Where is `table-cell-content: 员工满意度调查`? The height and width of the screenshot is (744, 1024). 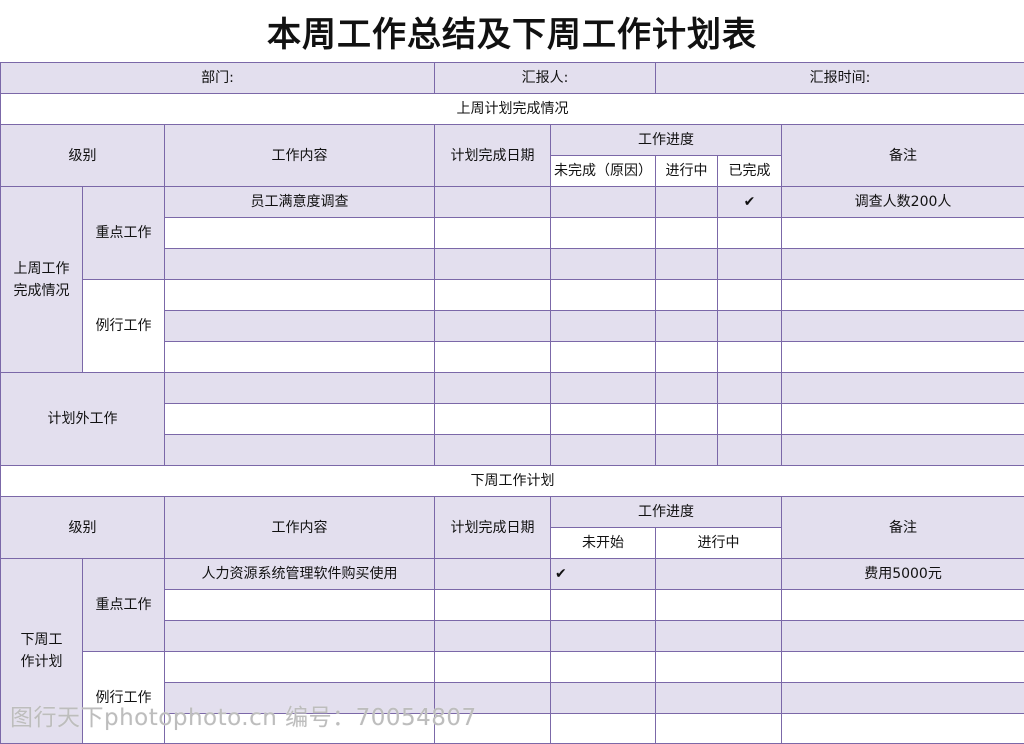
table-cell-content: 员工满意度调查 is located at coordinates (300, 202).